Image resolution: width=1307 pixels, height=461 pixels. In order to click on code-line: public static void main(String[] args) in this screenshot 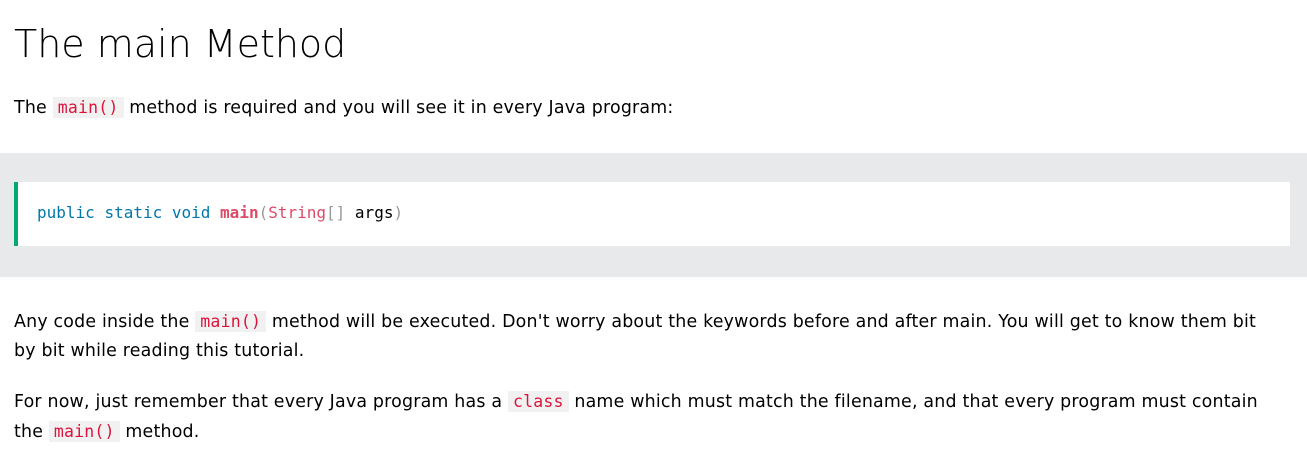, I will do `click(220, 213)`.